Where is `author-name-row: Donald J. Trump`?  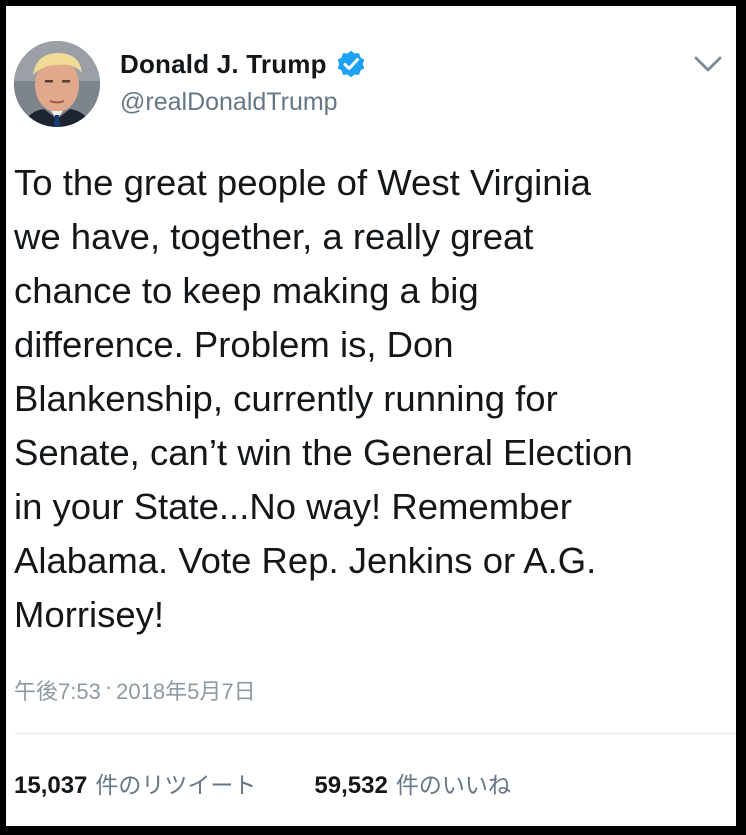 author-name-row: Donald J. Trump is located at coordinates (243, 64).